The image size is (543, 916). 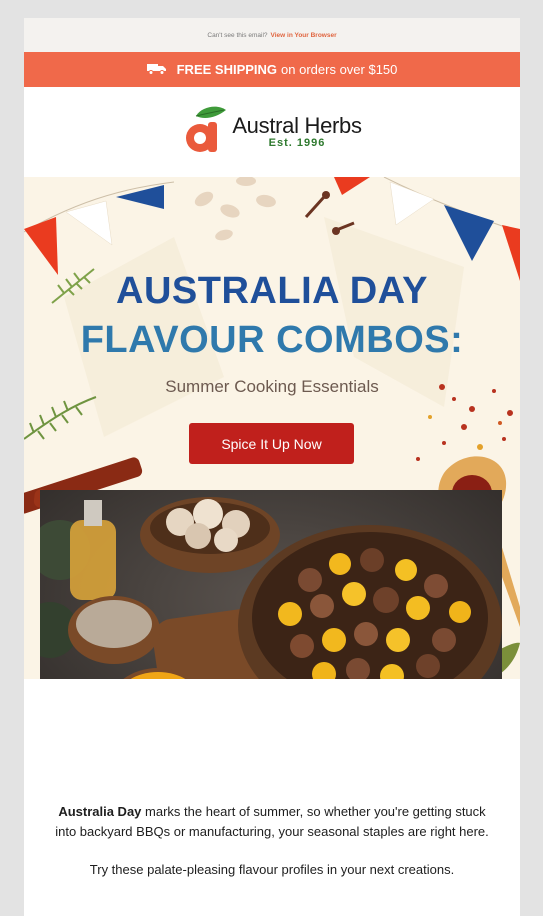 What do you see at coordinates (205, 131) in the screenshot?
I see `leaf-a-logo-icon` at bounding box center [205, 131].